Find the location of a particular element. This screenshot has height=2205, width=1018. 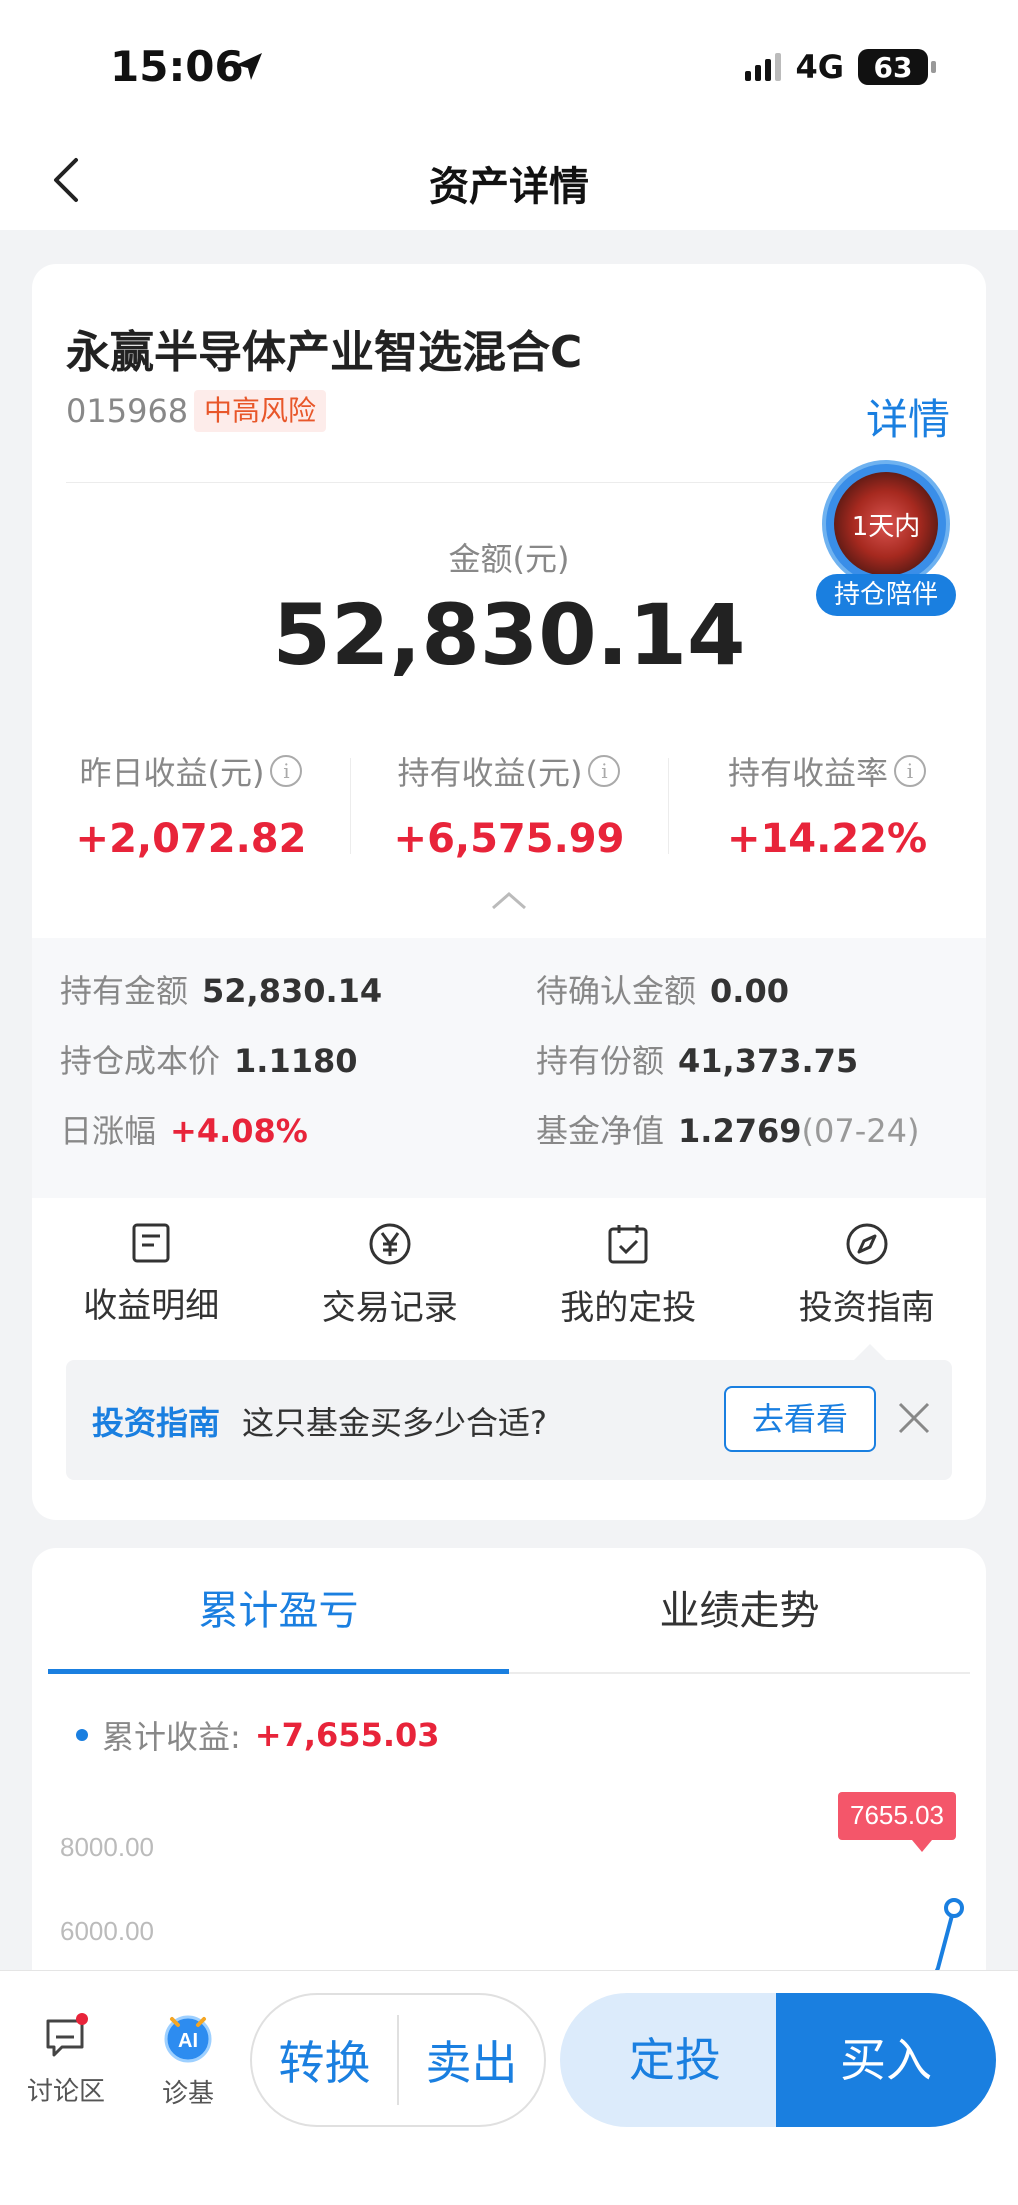

fund-code: 015968 is located at coordinates (127, 411).